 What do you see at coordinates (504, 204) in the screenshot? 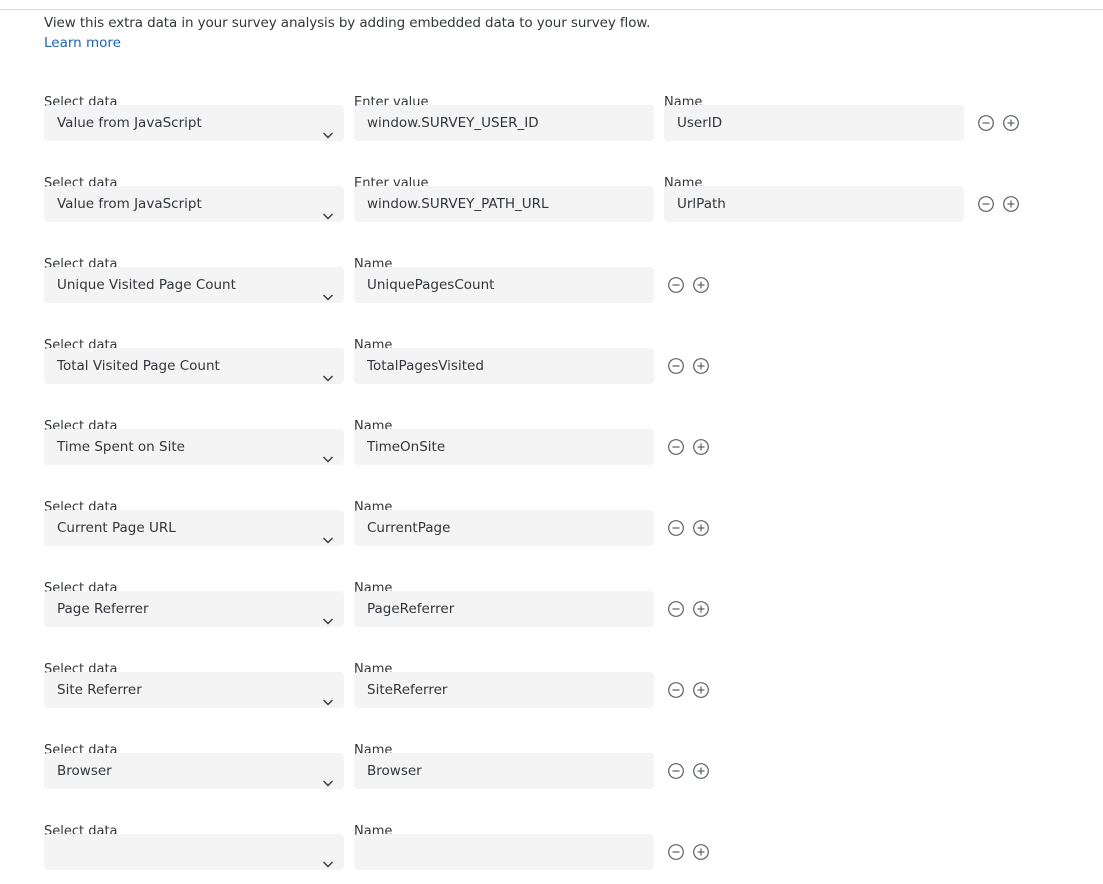
I see `enter-value-input: window.SURVEY_PATH_URL` at bounding box center [504, 204].